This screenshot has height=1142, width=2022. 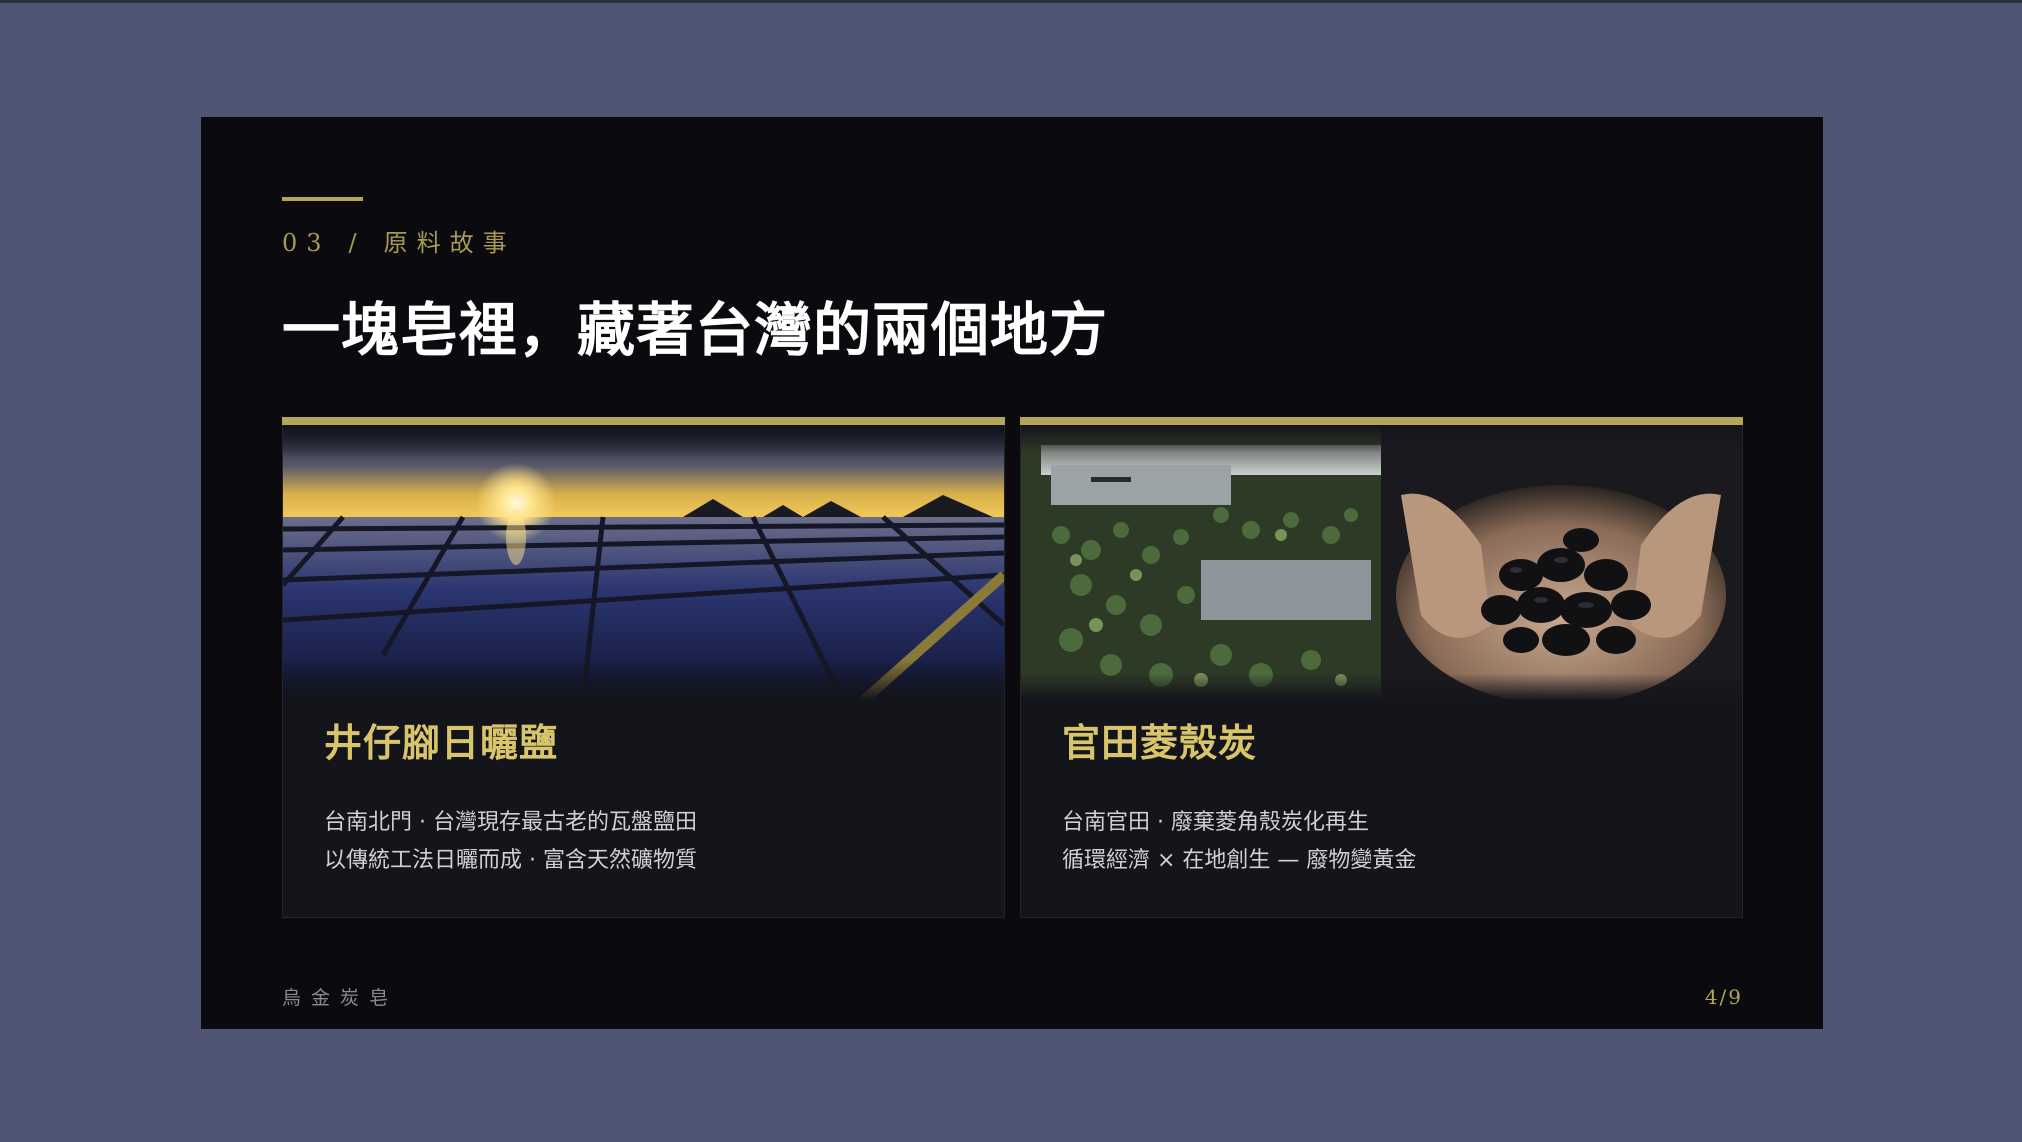 What do you see at coordinates (322, 199) in the screenshot?
I see `accent-line` at bounding box center [322, 199].